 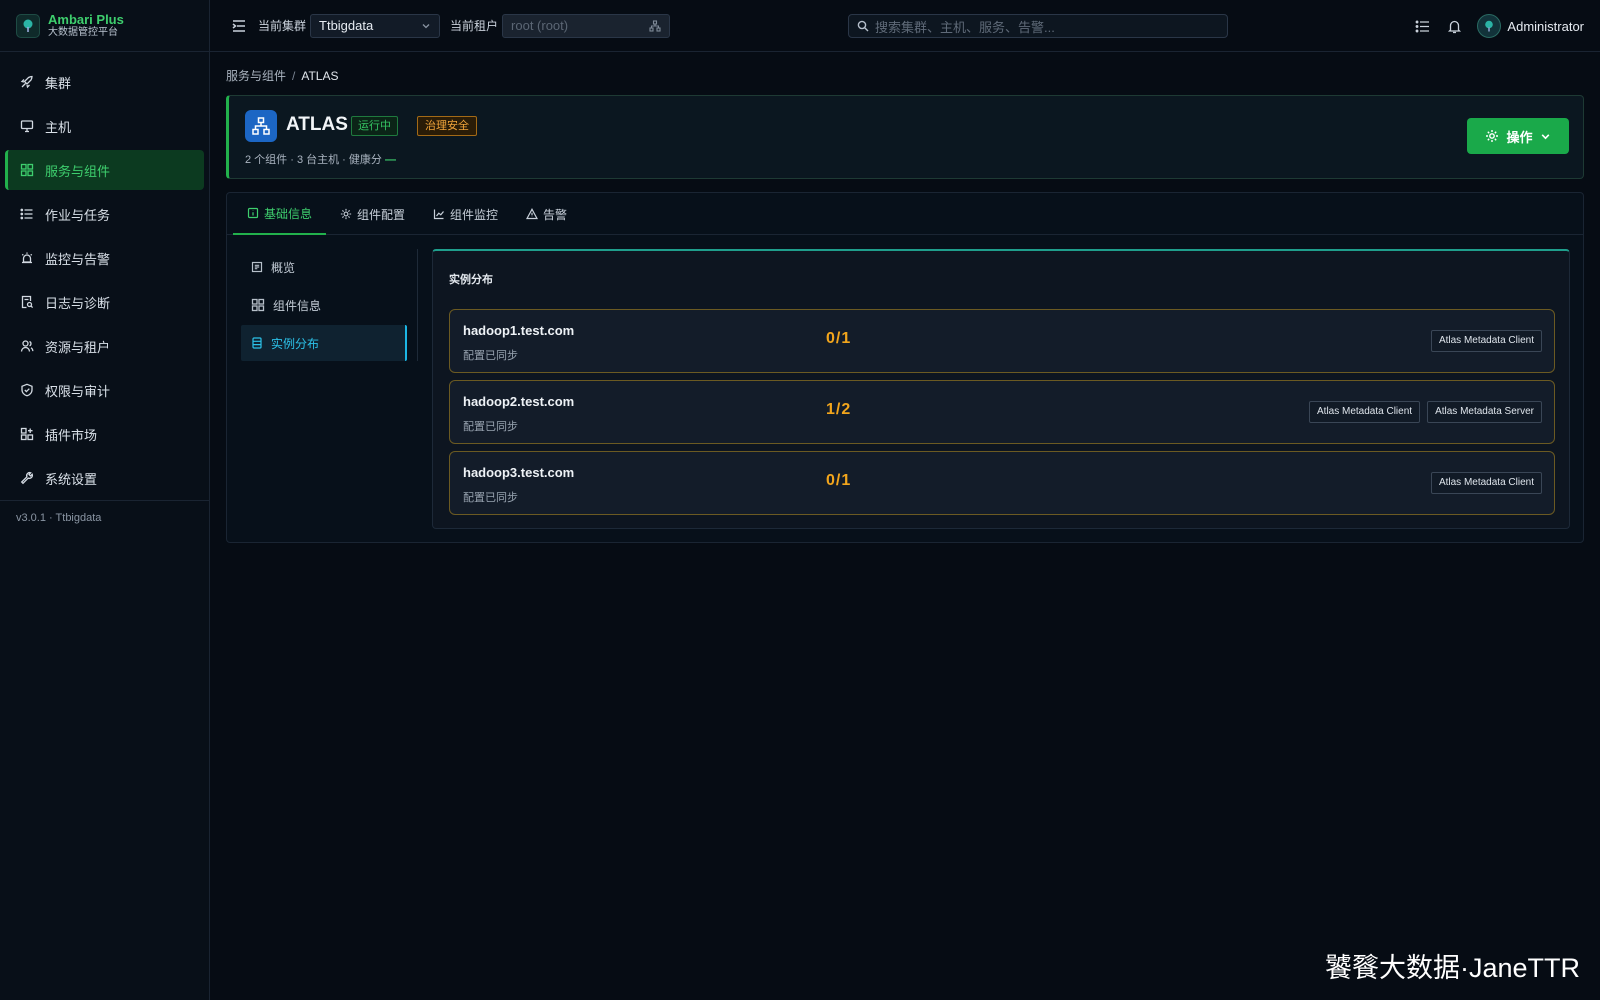 What do you see at coordinates (78, 215) in the screenshot?
I see `sidebar-item-label: 作业与任务` at bounding box center [78, 215].